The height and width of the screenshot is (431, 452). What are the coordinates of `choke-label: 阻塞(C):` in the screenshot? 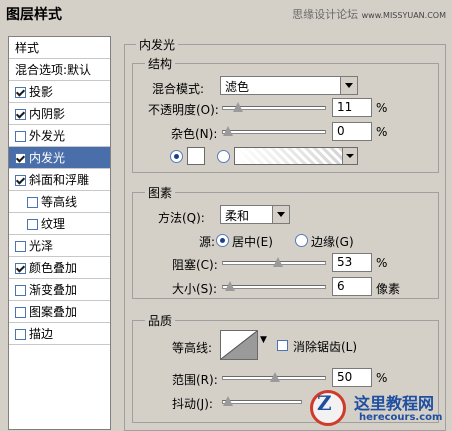 It's located at (195, 265).